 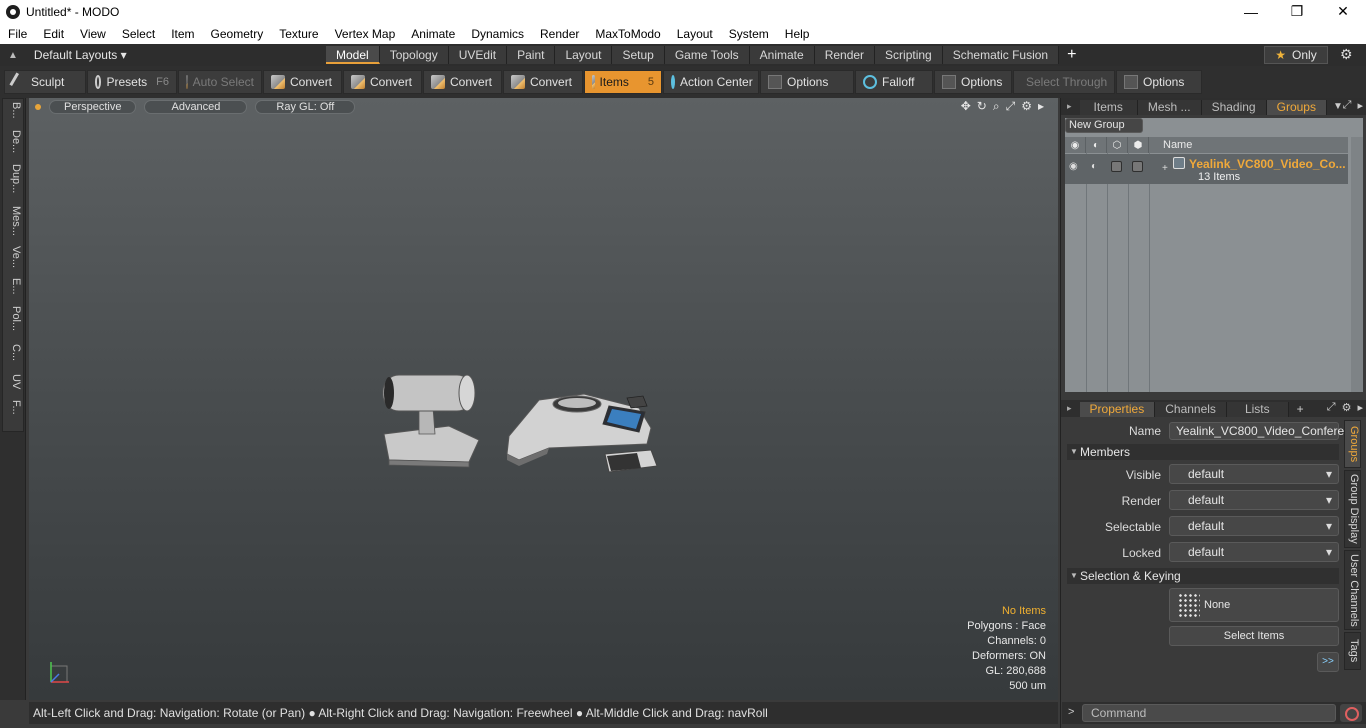 What do you see at coordinates (782, 55) in the screenshot?
I see `tab-animate: Animate` at bounding box center [782, 55].